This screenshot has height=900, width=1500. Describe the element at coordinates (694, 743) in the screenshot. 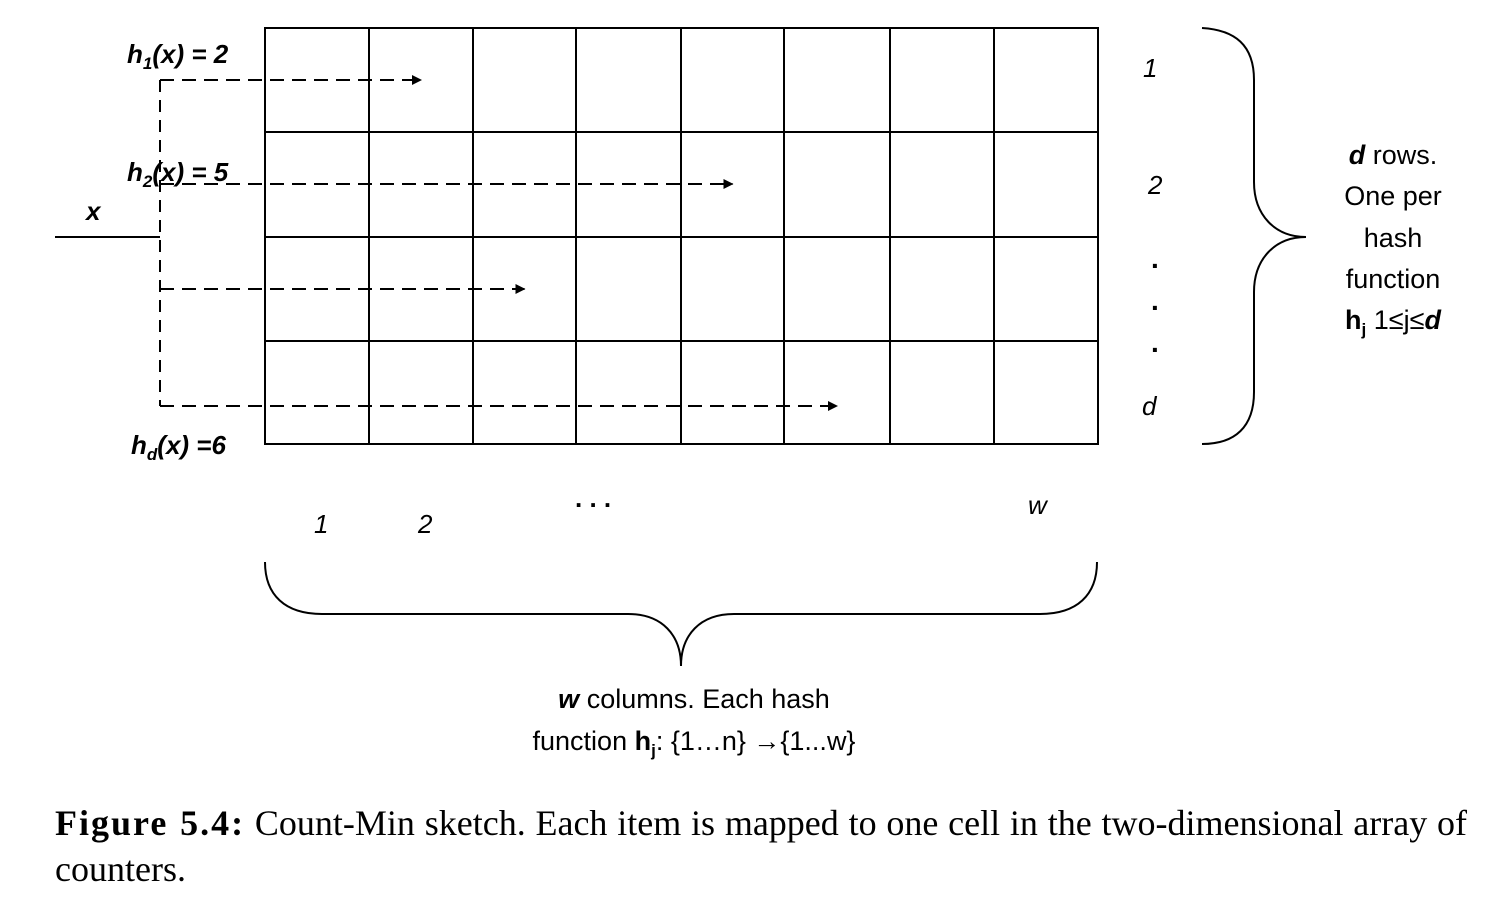

I see `columns-description-line-2: function hj: {1…n} →{1...w}` at that location.